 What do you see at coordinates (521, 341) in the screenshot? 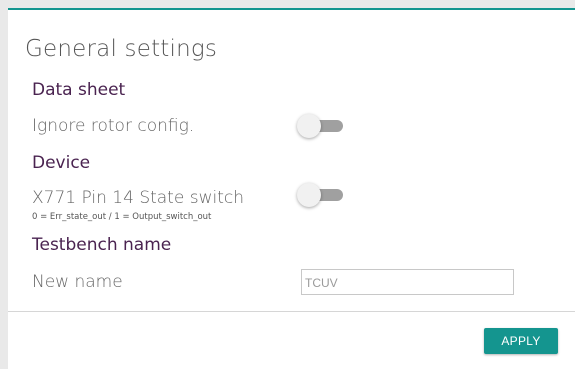
I see `apply-button: APPLY` at bounding box center [521, 341].